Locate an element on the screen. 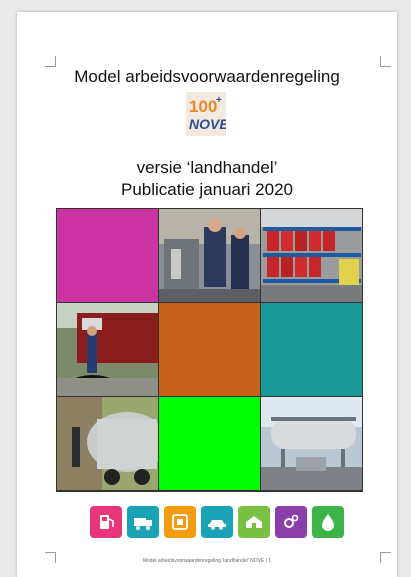  magenta-tile is located at coordinates (107, 255).